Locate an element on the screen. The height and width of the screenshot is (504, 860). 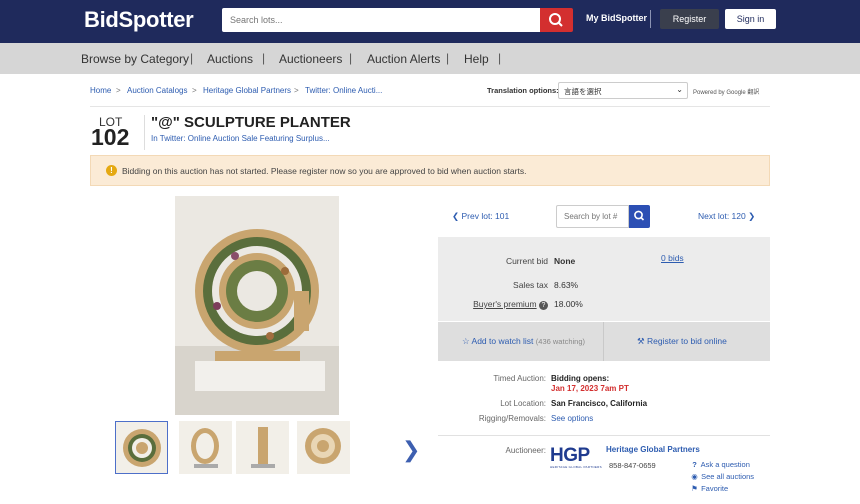
next-lot-link: Next lot: 120 ❯ is located at coordinates (726, 216).